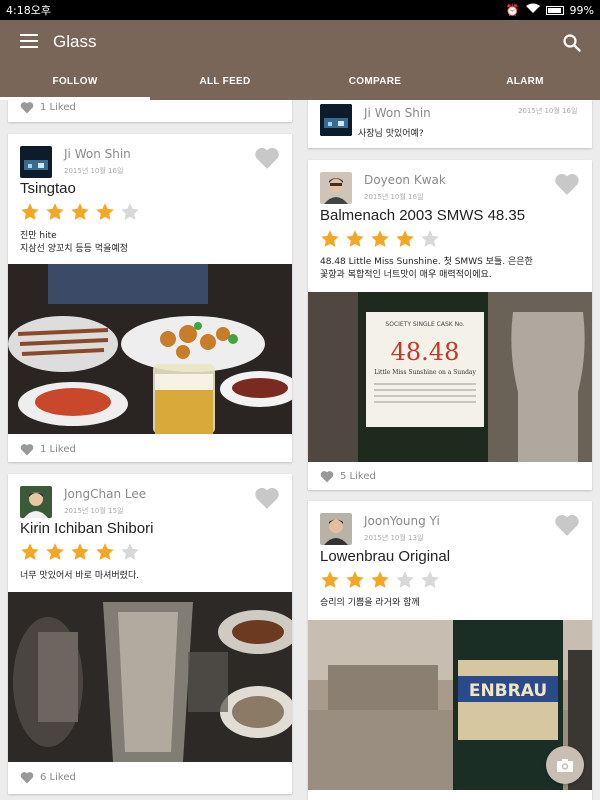 This screenshot has height=800, width=600. I want to click on feed-card-partial: 1 Liked, so click(150, 111).